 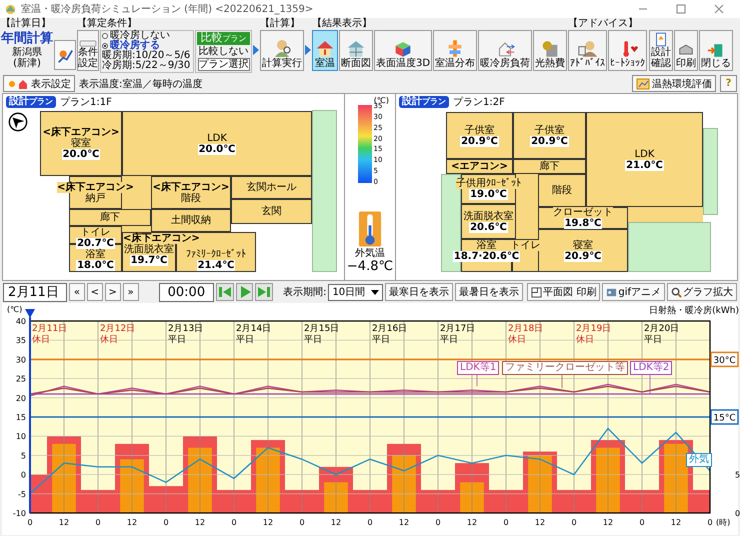 What do you see at coordinates (21, 379) in the screenshot?
I see `y-tick-label: 25` at bounding box center [21, 379].